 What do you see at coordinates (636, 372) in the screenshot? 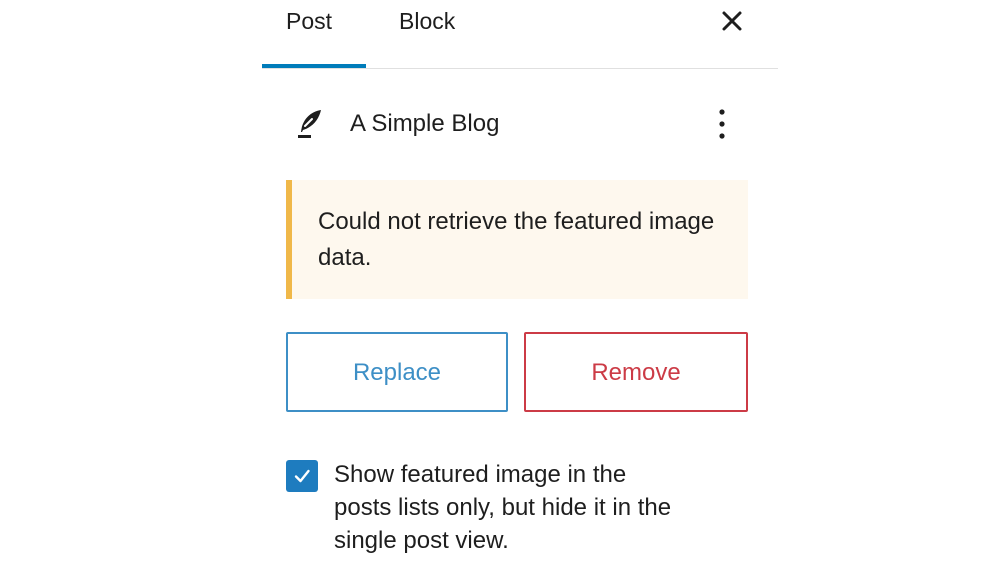
I see `remove-button: Remove` at bounding box center [636, 372].